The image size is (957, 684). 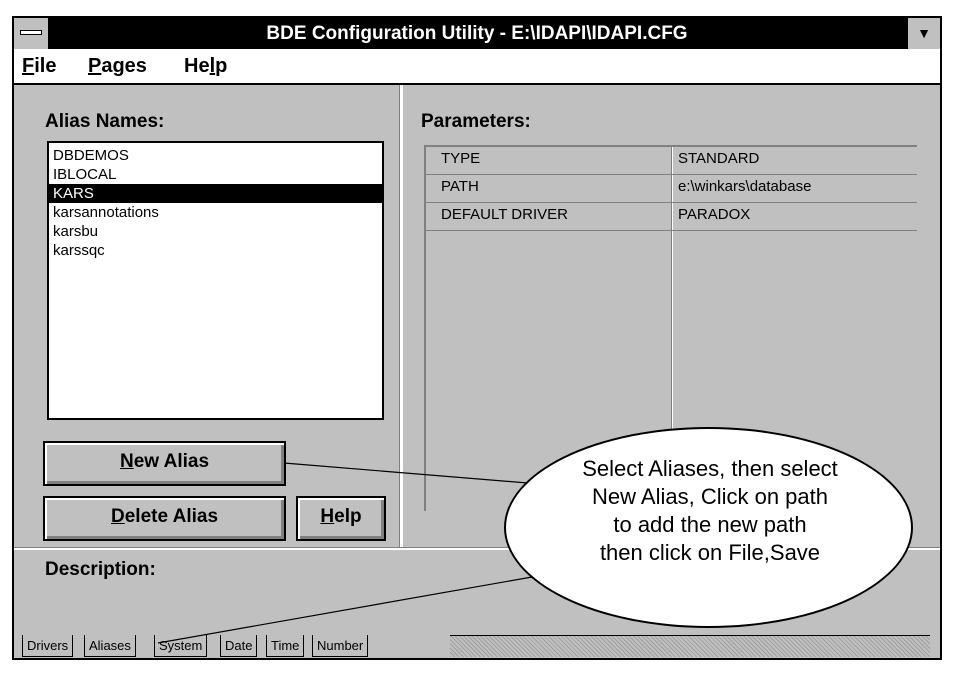 What do you see at coordinates (710, 468) in the screenshot?
I see `callout-line: Select Aliases, then select` at bounding box center [710, 468].